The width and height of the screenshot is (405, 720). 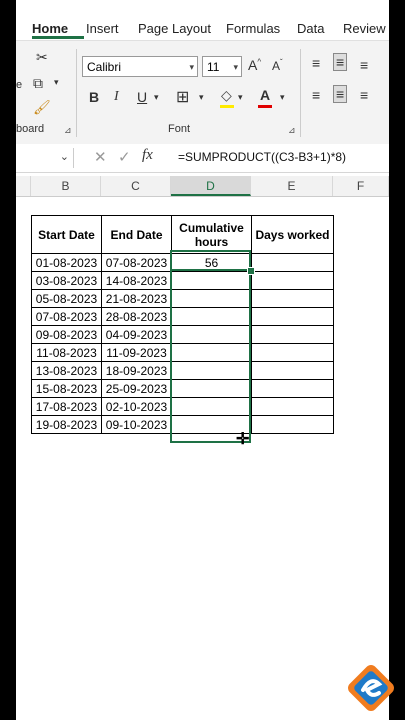 I want to click on cell-end-date: 04-09-2023, so click(x=136, y=334).